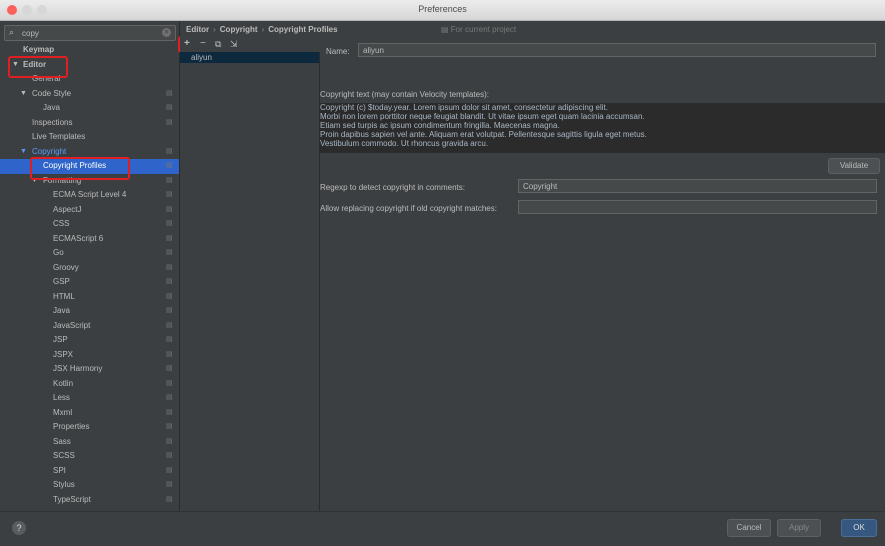 Image resolution: width=885 pixels, height=546 pixels. Describe the element at coordinates (89, 123) in the screenshot. I see `tree-item-inspections: Inspections ▤` at that location.